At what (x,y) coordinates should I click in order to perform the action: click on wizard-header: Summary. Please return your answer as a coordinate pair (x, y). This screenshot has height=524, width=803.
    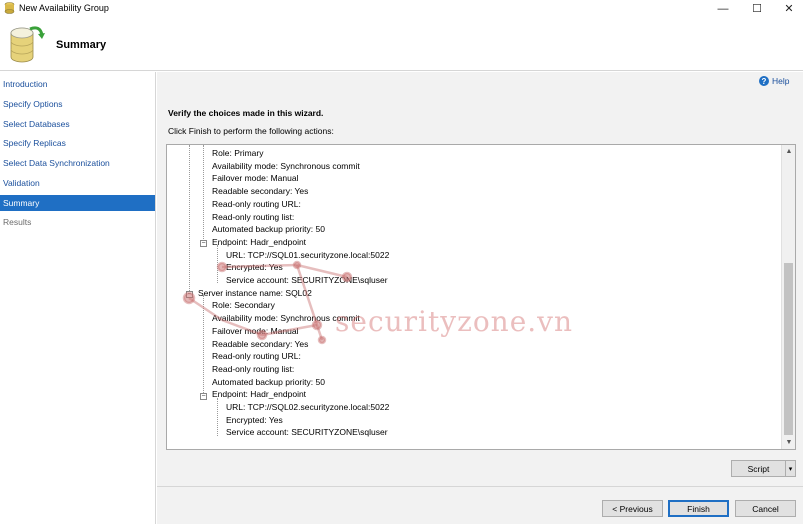
    Looking at the image, I should click on (401, 44).